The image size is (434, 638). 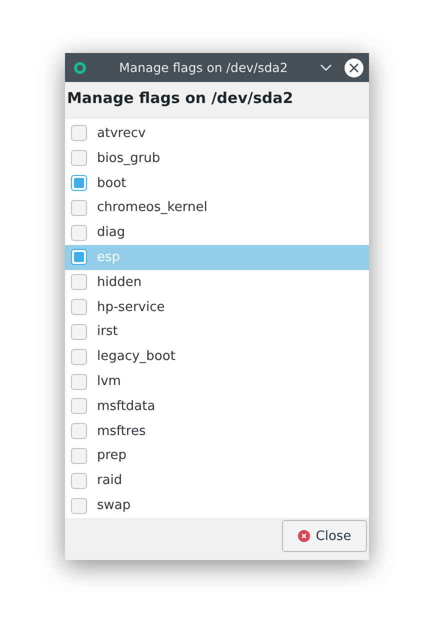 What do you see at coordinates (217, 233) in the screenshot?
I see `flag-item: diag` at bounding box center [217, 233].